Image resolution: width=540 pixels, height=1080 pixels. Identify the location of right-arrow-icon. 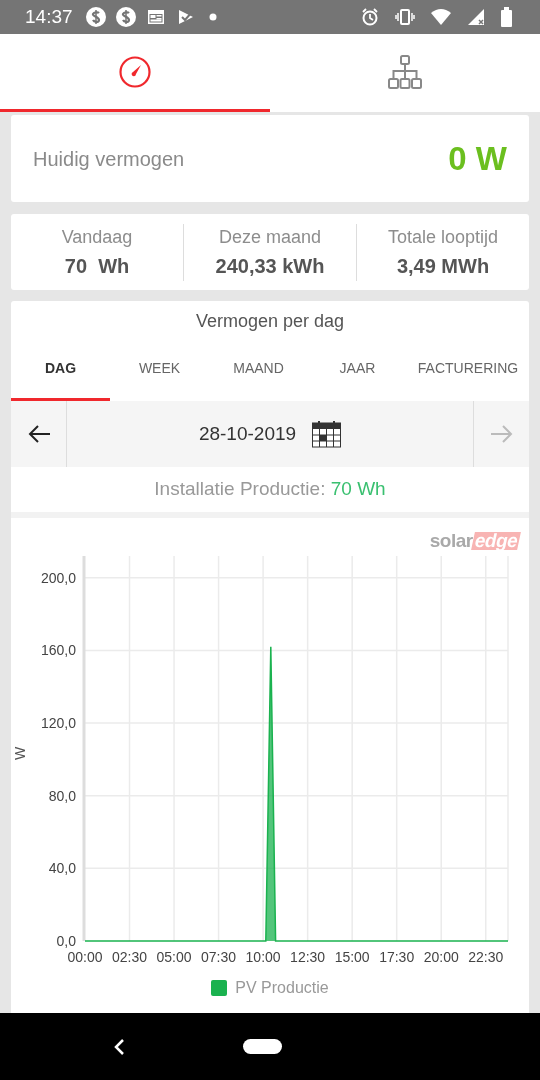
(501, 434).